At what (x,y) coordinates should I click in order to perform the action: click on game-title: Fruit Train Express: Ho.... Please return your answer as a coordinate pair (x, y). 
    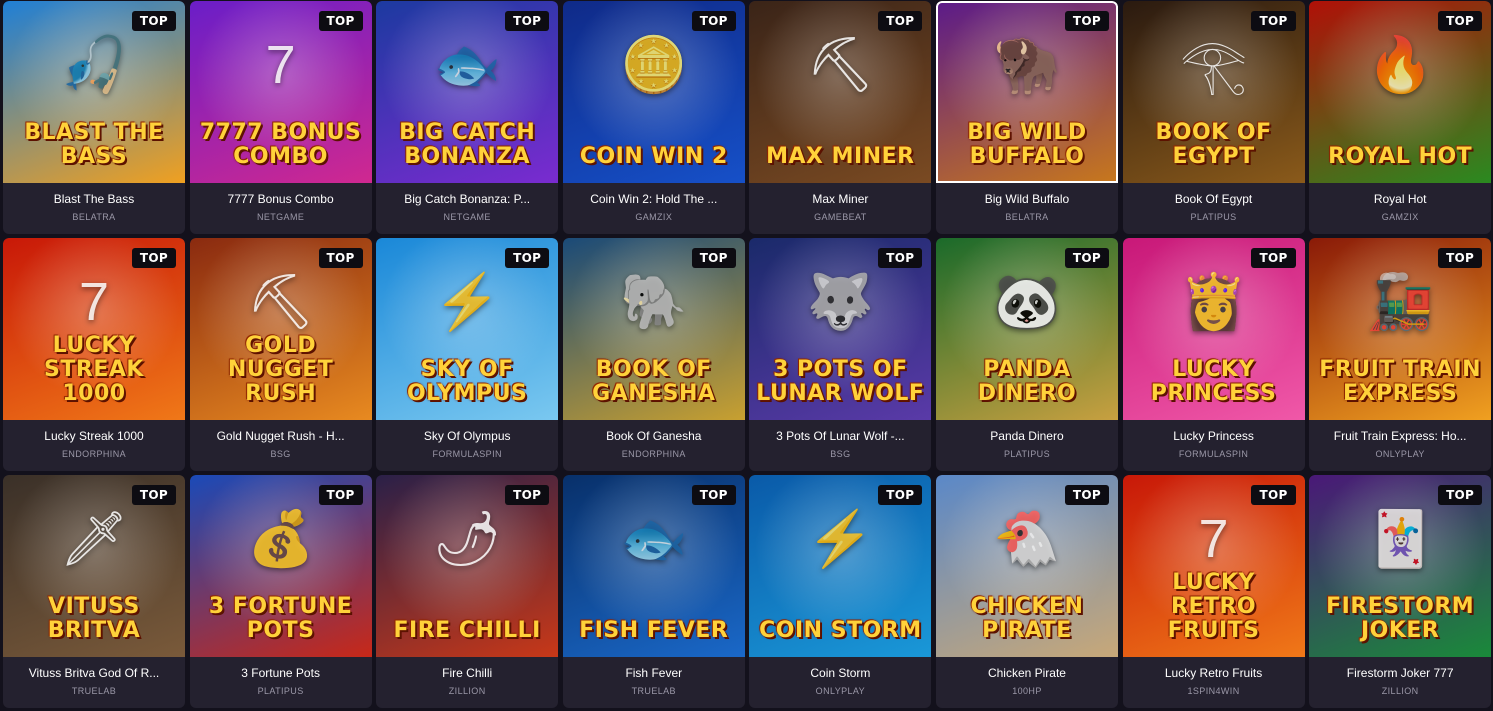
    Looking at the image, I should click on (1400, 436).